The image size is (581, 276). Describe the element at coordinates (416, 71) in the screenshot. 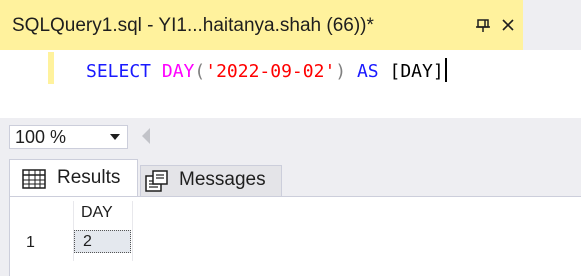

I see `column-alias: [DAY]` at that location.